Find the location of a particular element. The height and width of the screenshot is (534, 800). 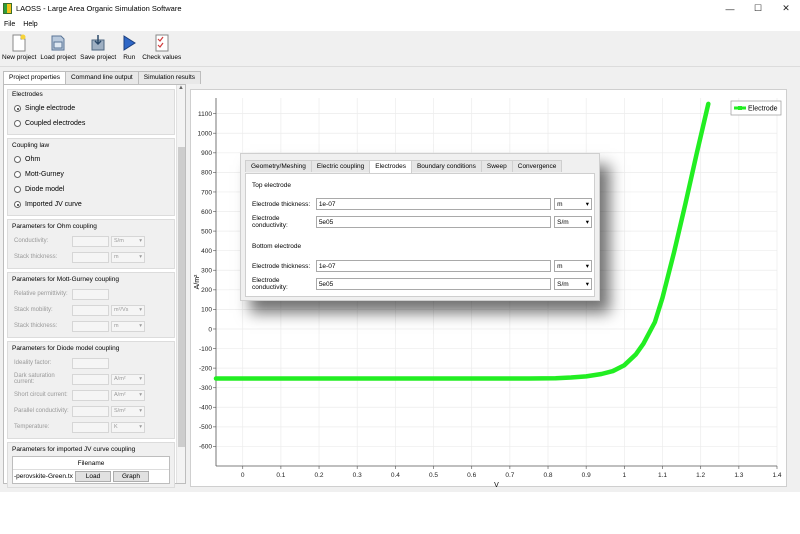

mott-permittivity-input is located at coordinates (90, 294).